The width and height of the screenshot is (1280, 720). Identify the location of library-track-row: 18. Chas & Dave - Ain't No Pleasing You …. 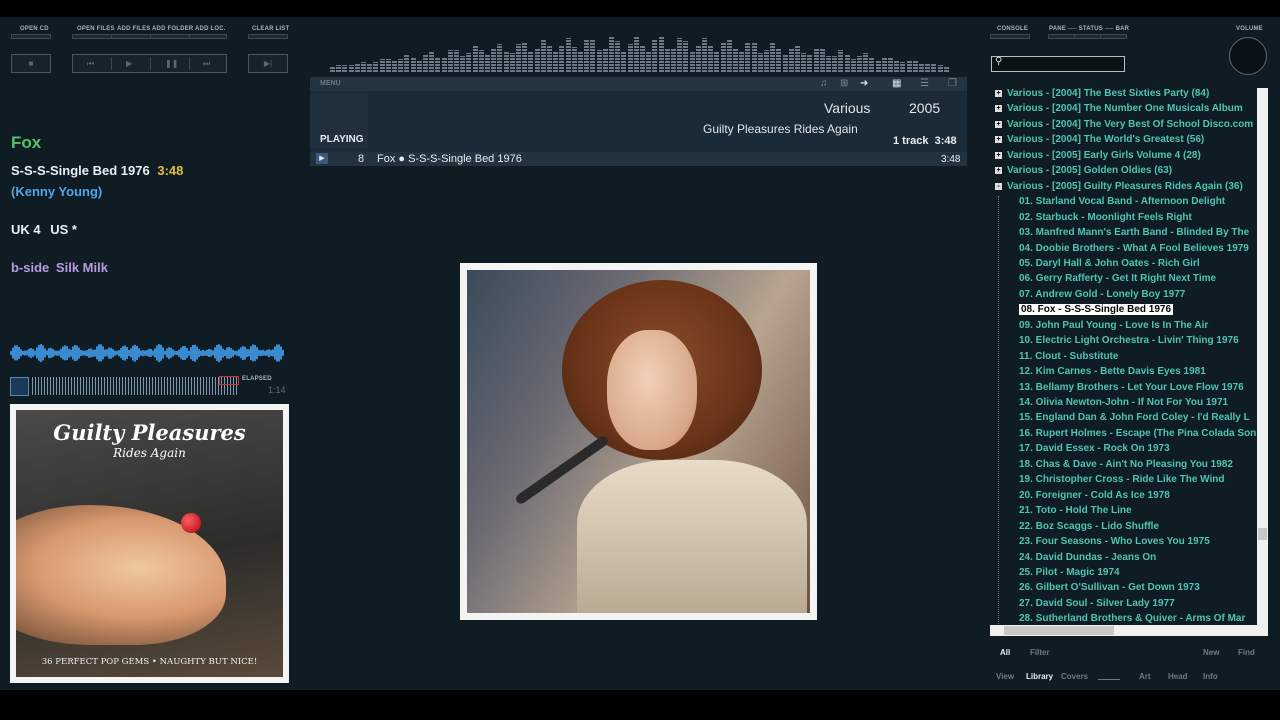
(1126, 466).